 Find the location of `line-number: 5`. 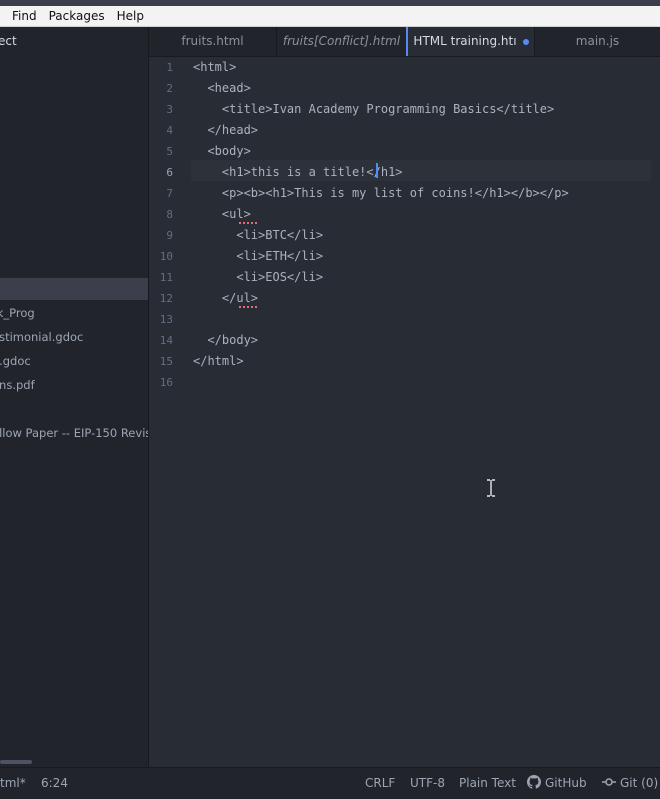

line-number: 5 is located at coordinates (169, 151).